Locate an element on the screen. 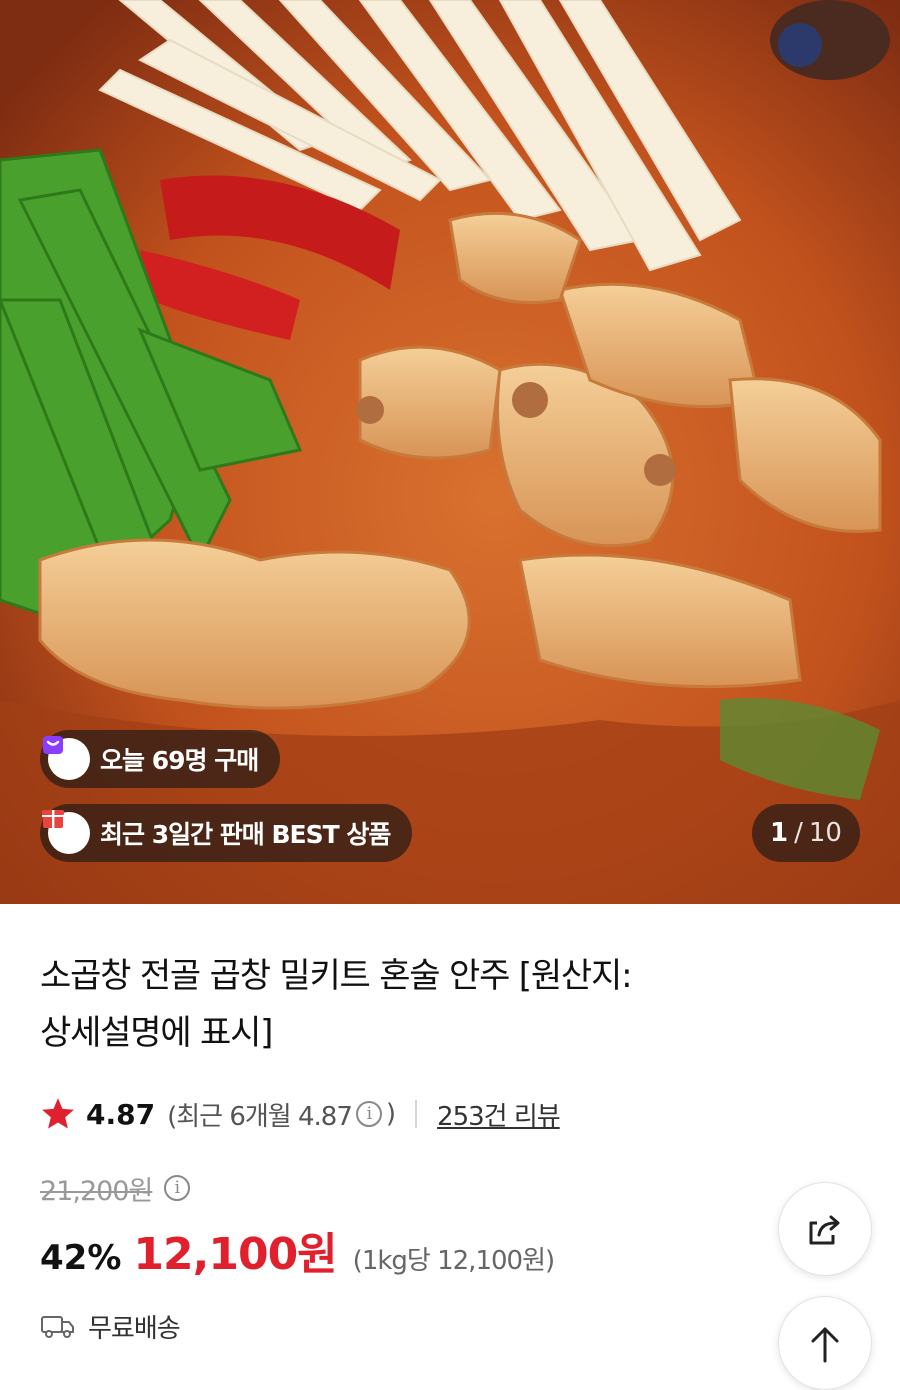 Image resolution: width=900 pixels, height=1390 pixels. rating-divider is located at coordinates (416, 1114).